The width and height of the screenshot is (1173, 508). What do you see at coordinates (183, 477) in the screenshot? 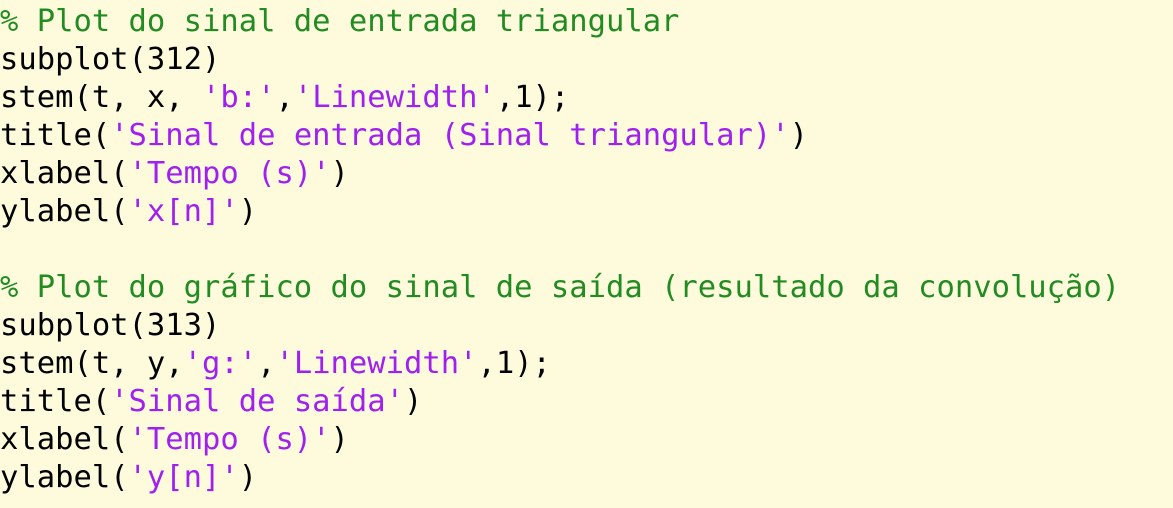
I see `string-token: 'y[n]'` at bounding box center [183, 477].